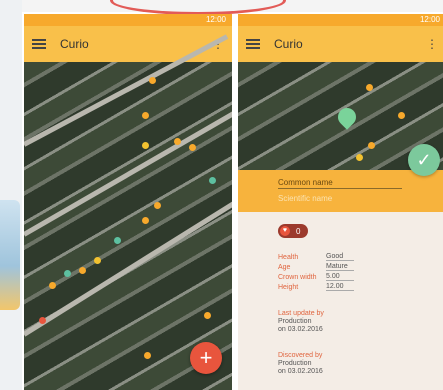 Image resolution: width=443 pixels, height=390 pixels. I want to click on last-update-info: Last update by Production on 03.02.2016, so click(301, 322).